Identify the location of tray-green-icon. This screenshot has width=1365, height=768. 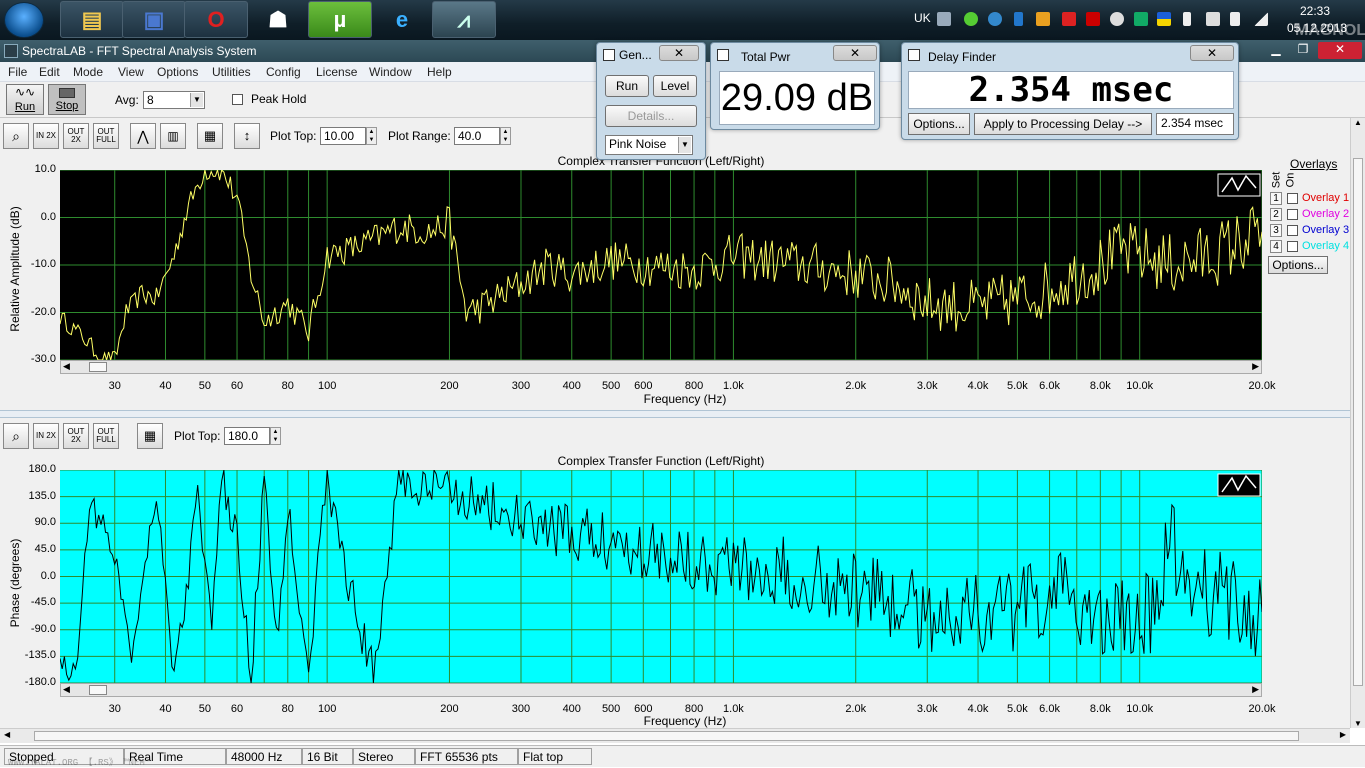
(1141, 19).